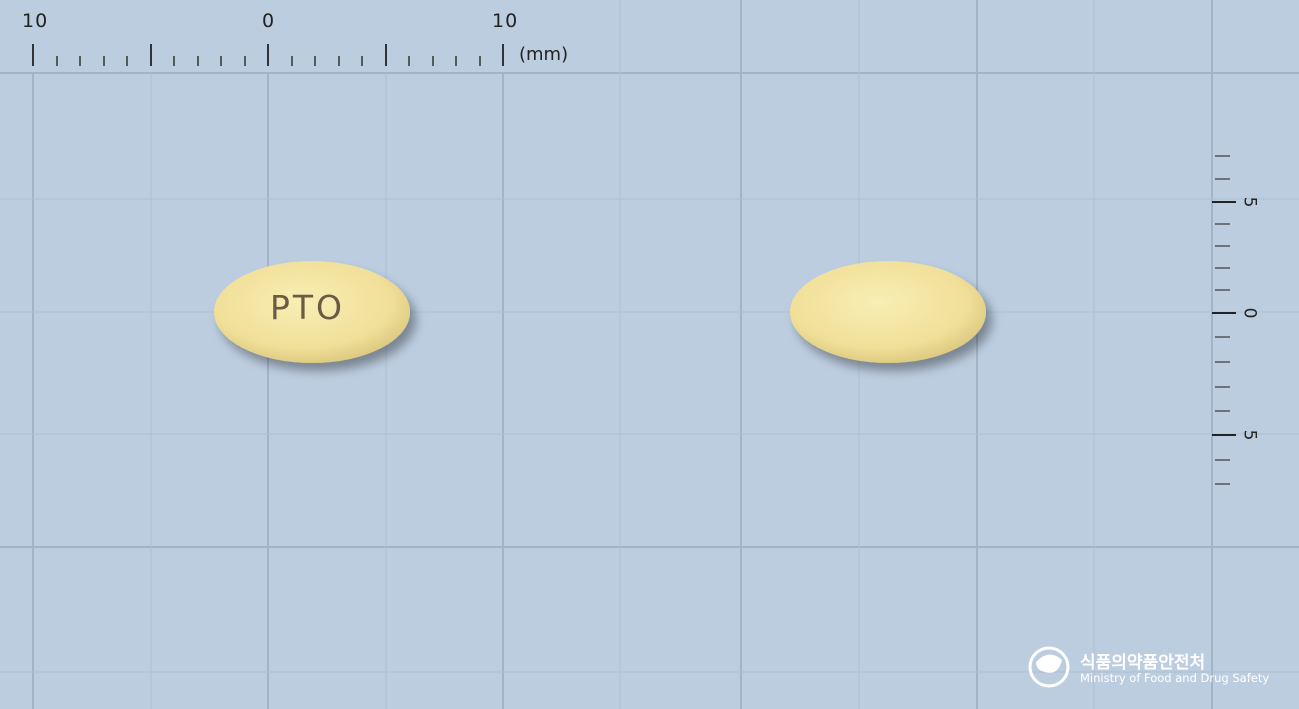  What do you see at coordinates (269, 21) in the screenshot?
I see `ruler-label-0: 0` at bounding box center [269, 21].